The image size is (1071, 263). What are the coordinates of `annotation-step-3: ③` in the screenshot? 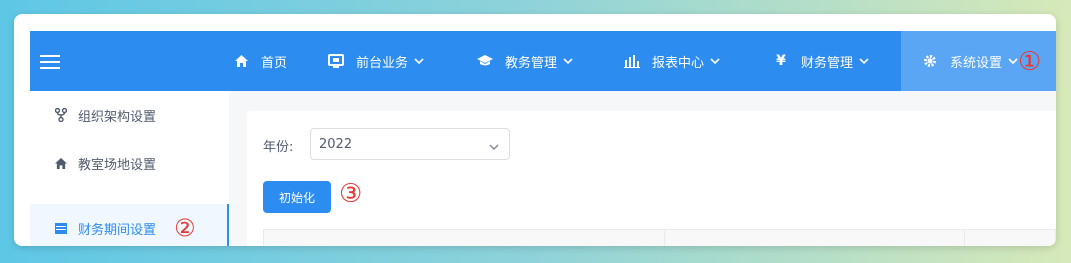 It's located at (351, 194).